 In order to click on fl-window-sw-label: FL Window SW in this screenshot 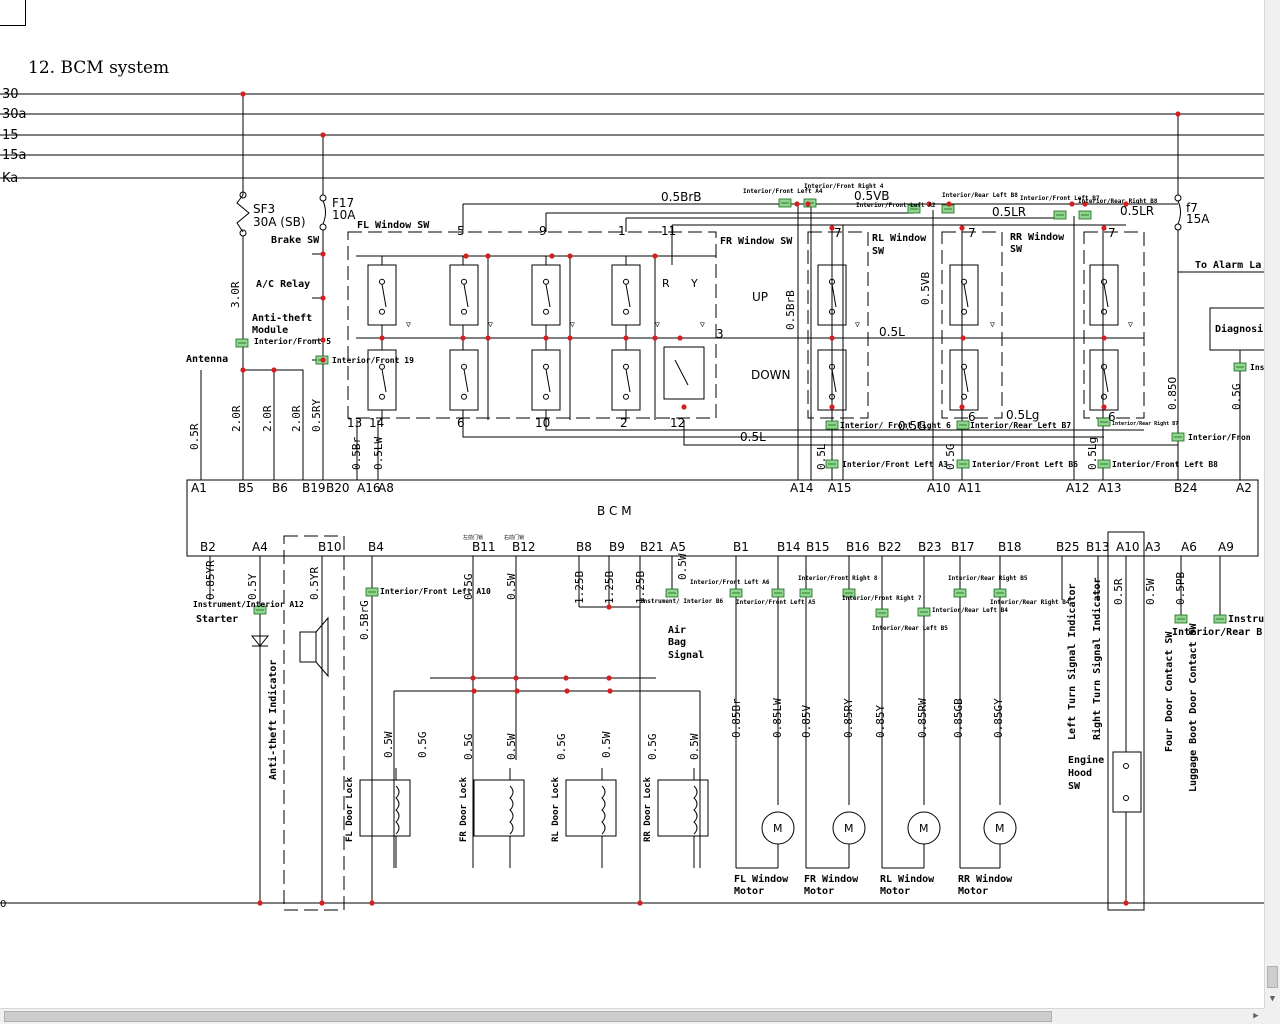, I will do `click(393, 225)`.